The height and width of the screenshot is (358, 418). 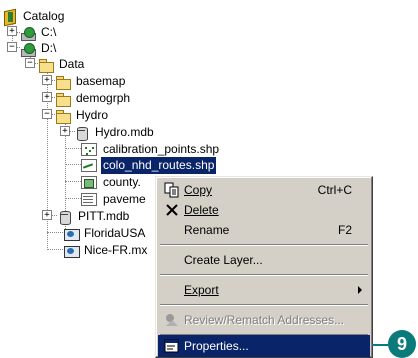 What do you see at coordinates (39, 32) in the screenshot?
I see `tree-item-c-drive: C:\` at bounding box center [39, 32].